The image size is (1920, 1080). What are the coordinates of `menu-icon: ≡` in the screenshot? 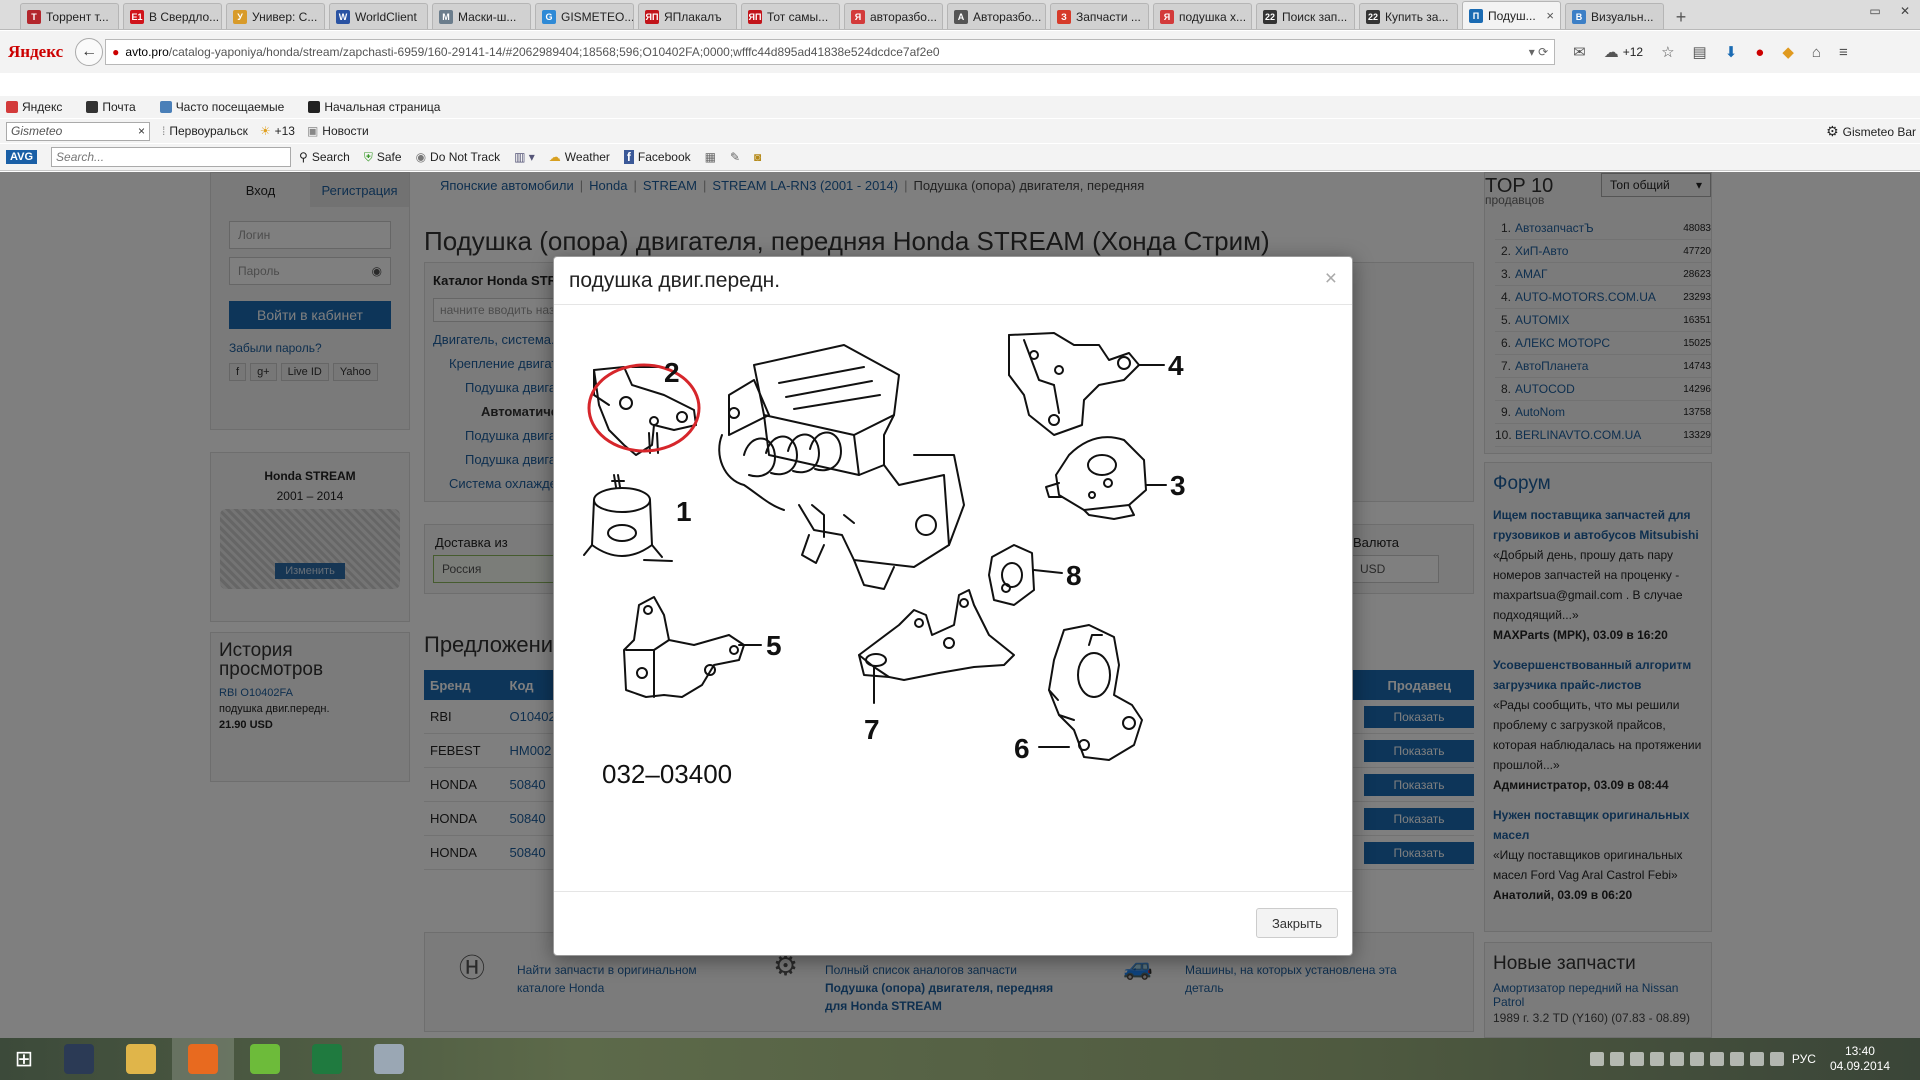 It's located at (1843, 52).